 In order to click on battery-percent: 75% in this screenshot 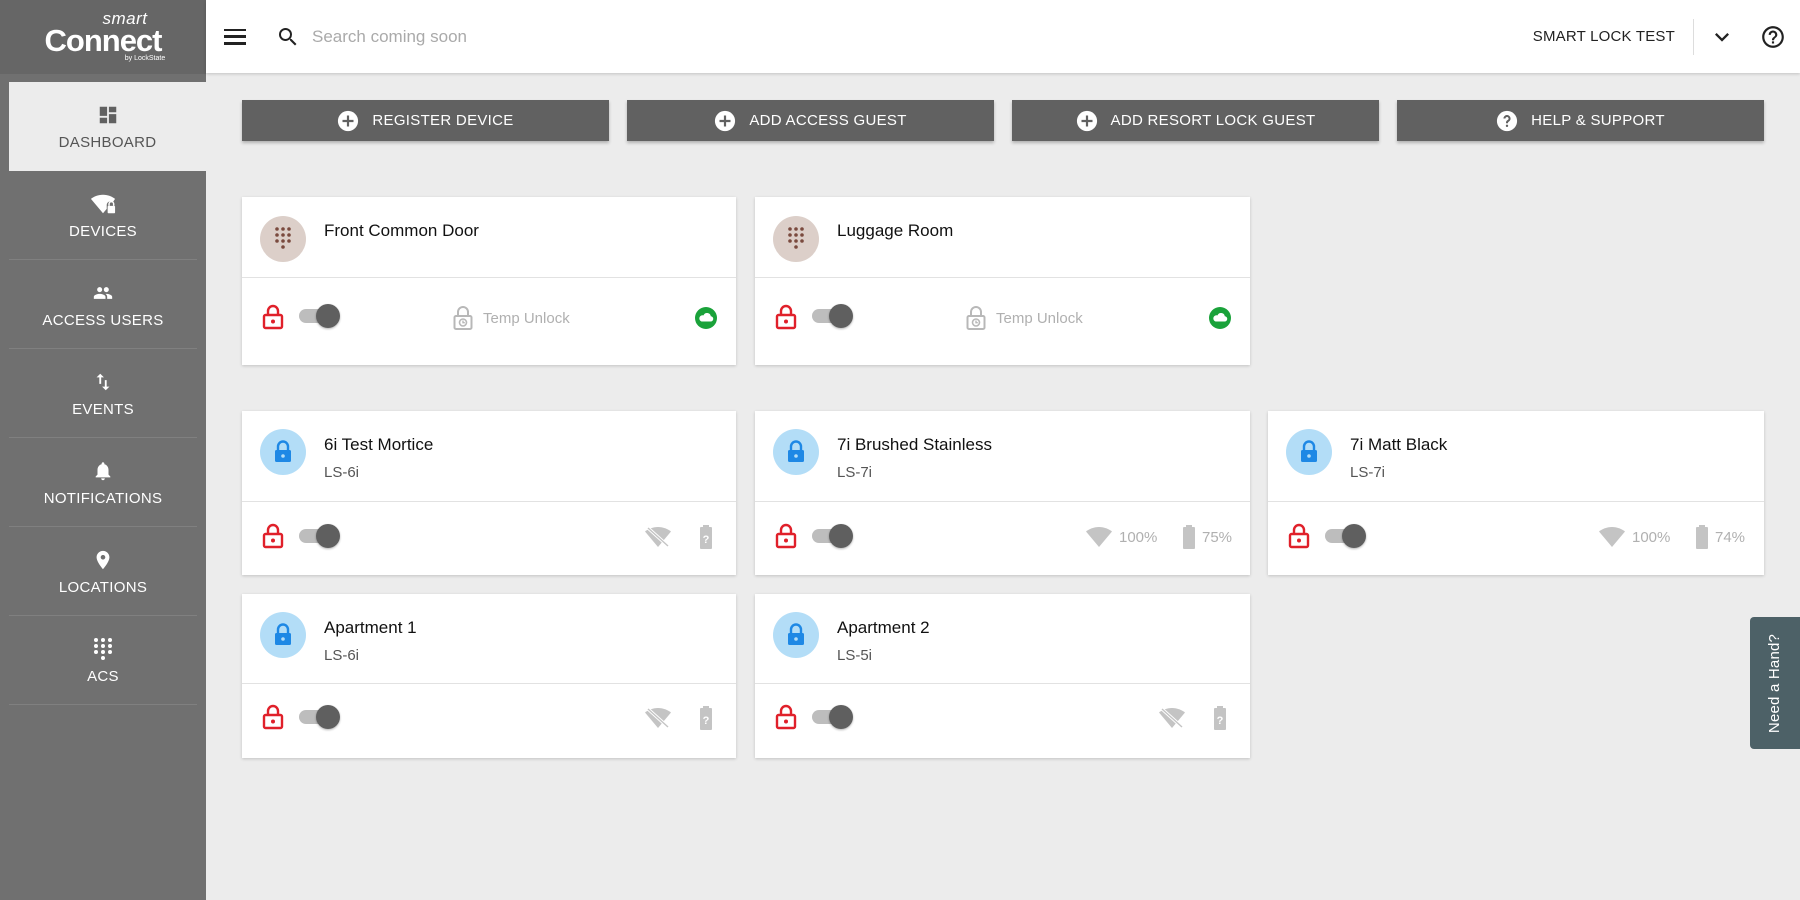, I will do `click(1217, 537)`.